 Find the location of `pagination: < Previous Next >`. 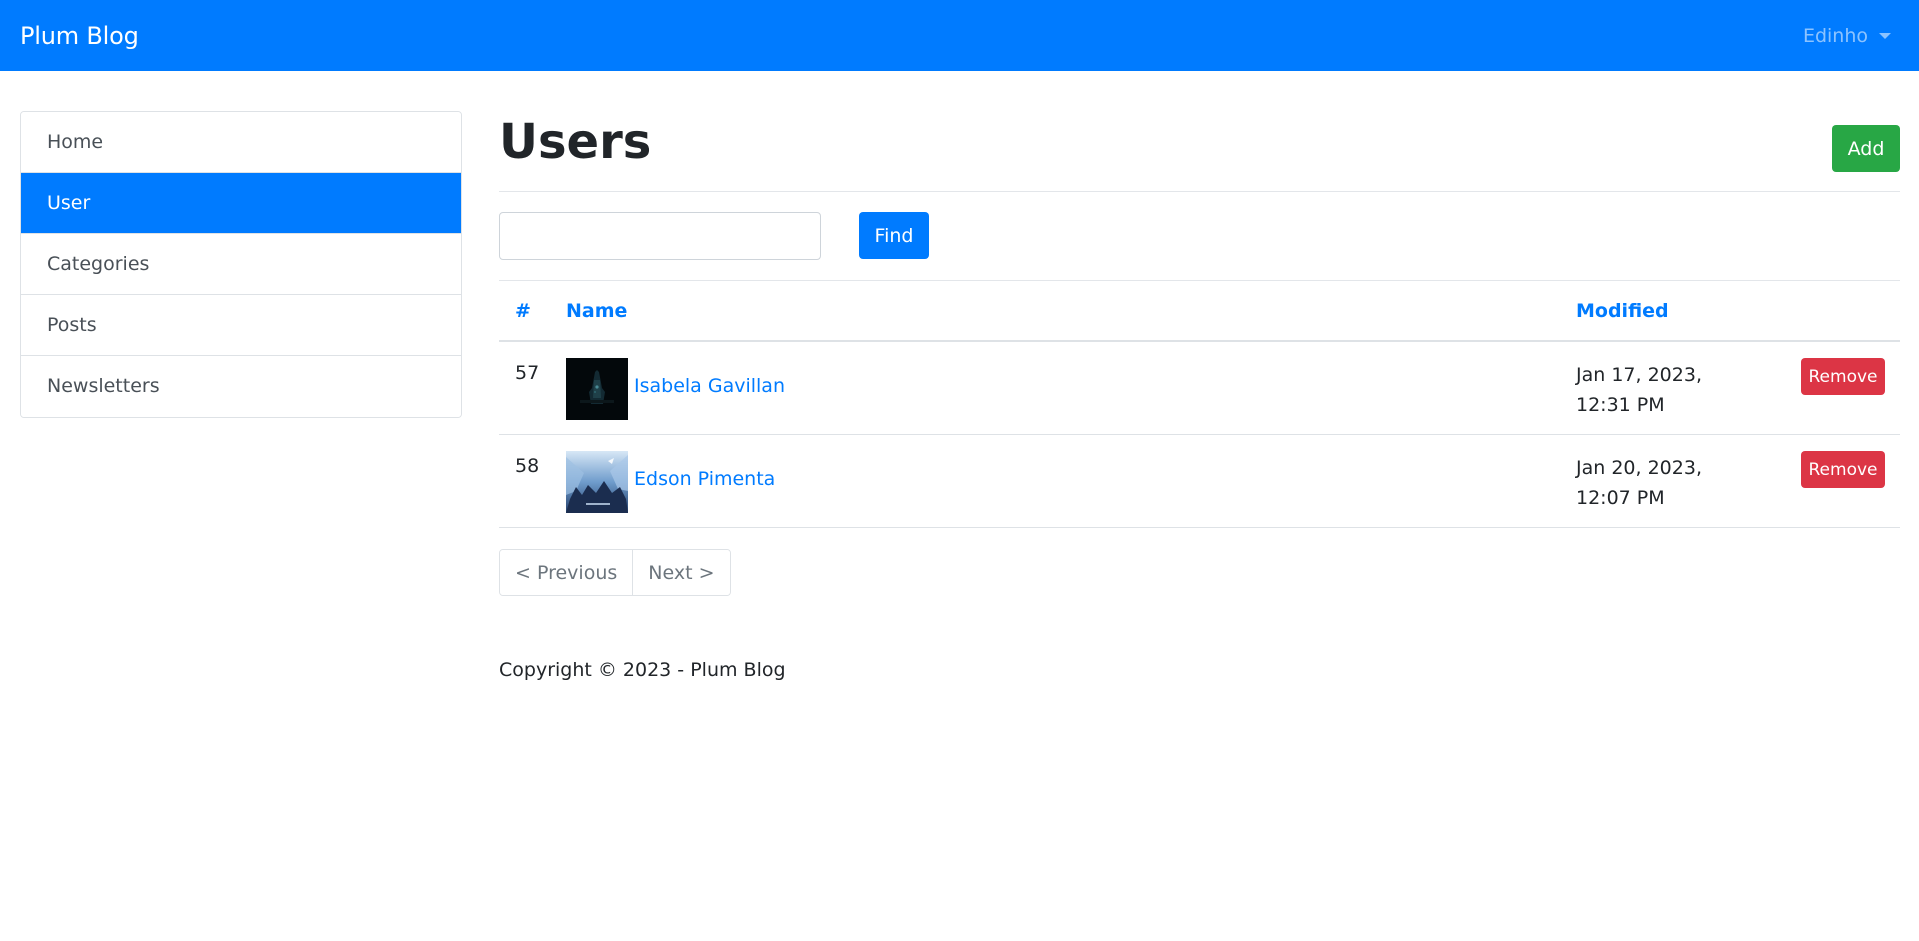

pagination: < Previous Next > is located at coordinates (615, 572).